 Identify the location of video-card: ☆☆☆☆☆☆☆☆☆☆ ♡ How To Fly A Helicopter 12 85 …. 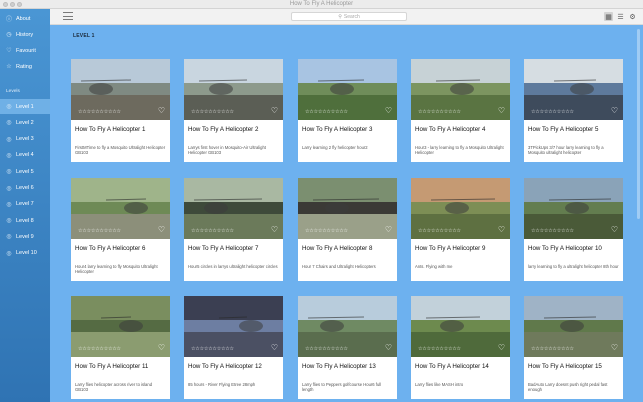
(233, 347).